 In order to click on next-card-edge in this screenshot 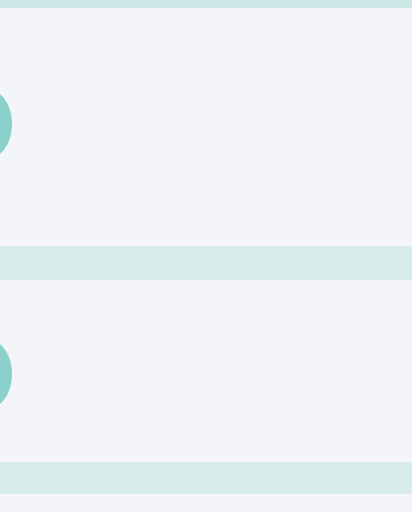, I will do `click(206, 503)`.